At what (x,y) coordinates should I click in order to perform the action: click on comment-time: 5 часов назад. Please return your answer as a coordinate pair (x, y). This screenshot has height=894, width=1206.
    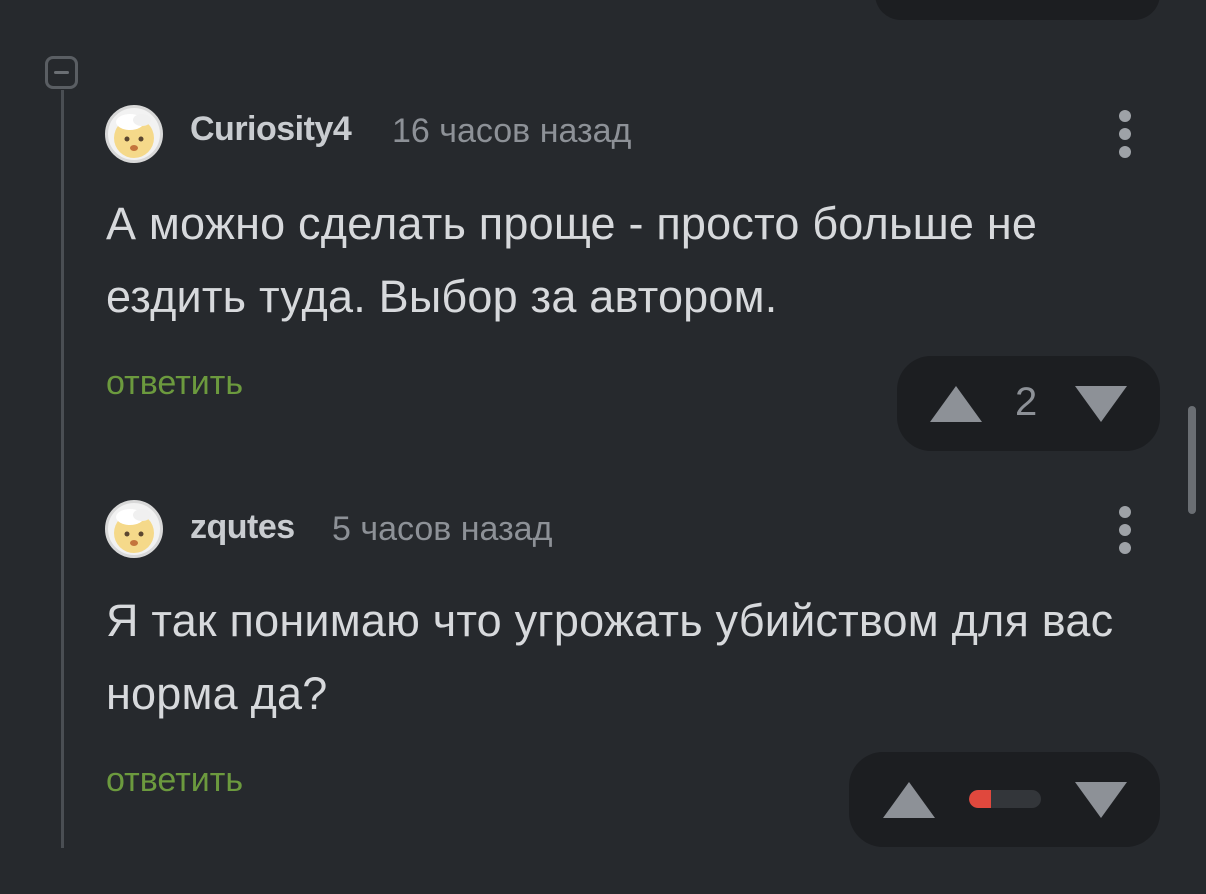
    Looking at the image, I should click on (442, 529).